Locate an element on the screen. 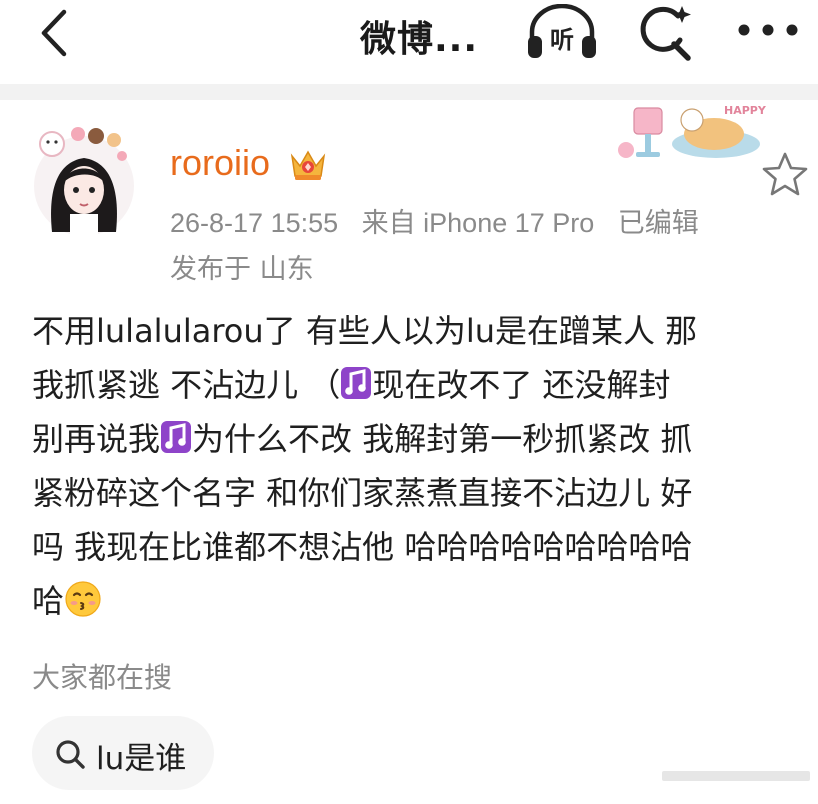 This screenshot has width=818, height=804. post-line: 不用lulalularou了 有些人以为lu是在蹭某人 那 is located at coordinates (365, 331).